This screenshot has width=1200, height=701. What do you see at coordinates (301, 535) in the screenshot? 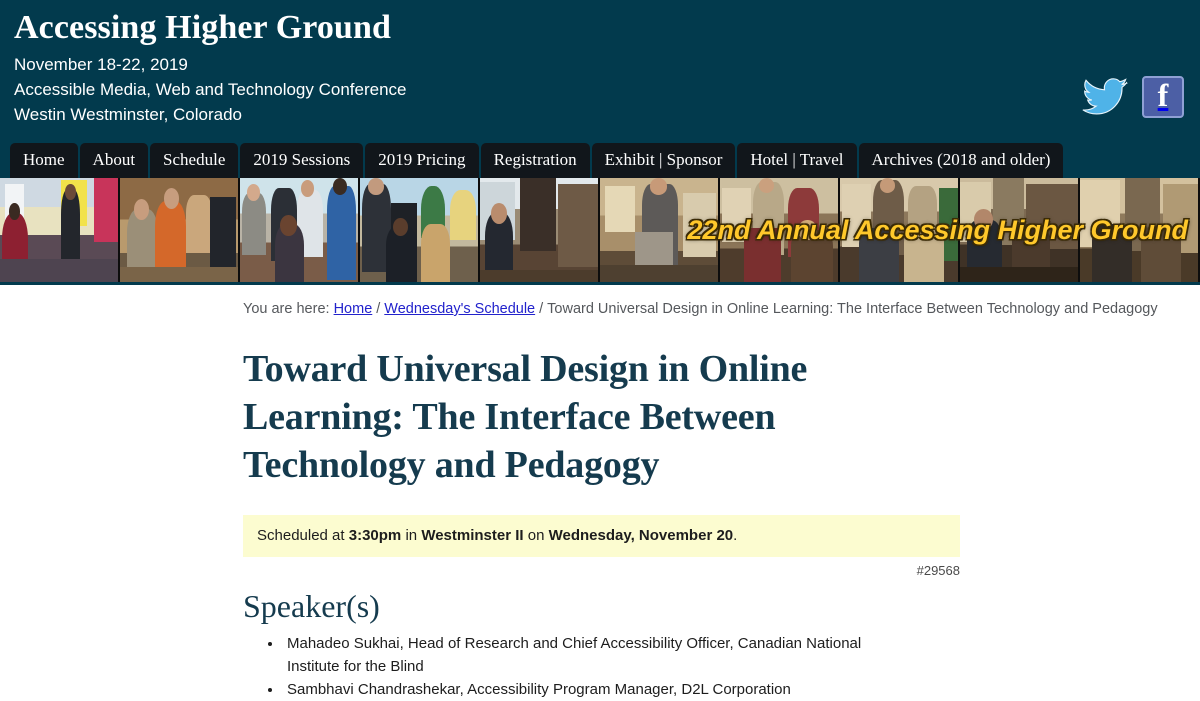
I see `schedule-lead: Scheduled at` at bounding box center [301, 535].